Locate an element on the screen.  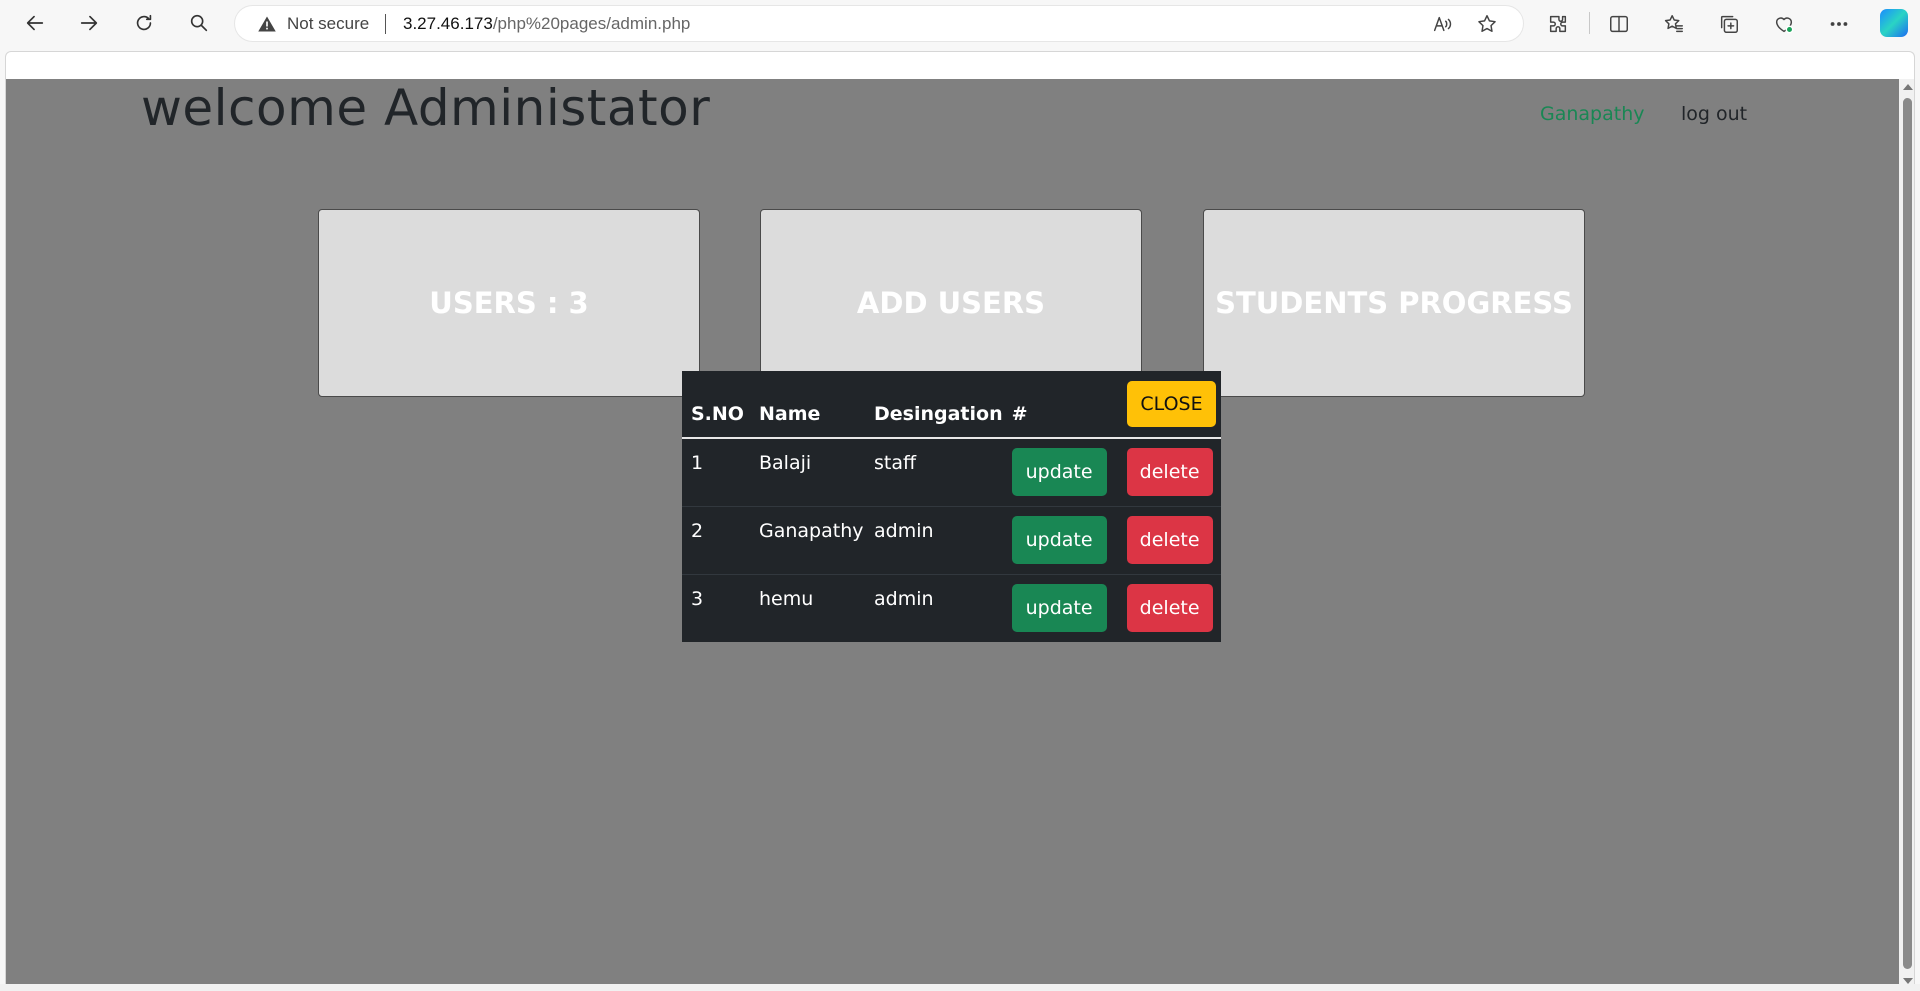
warning-icon is located at coordinates (267, 24).